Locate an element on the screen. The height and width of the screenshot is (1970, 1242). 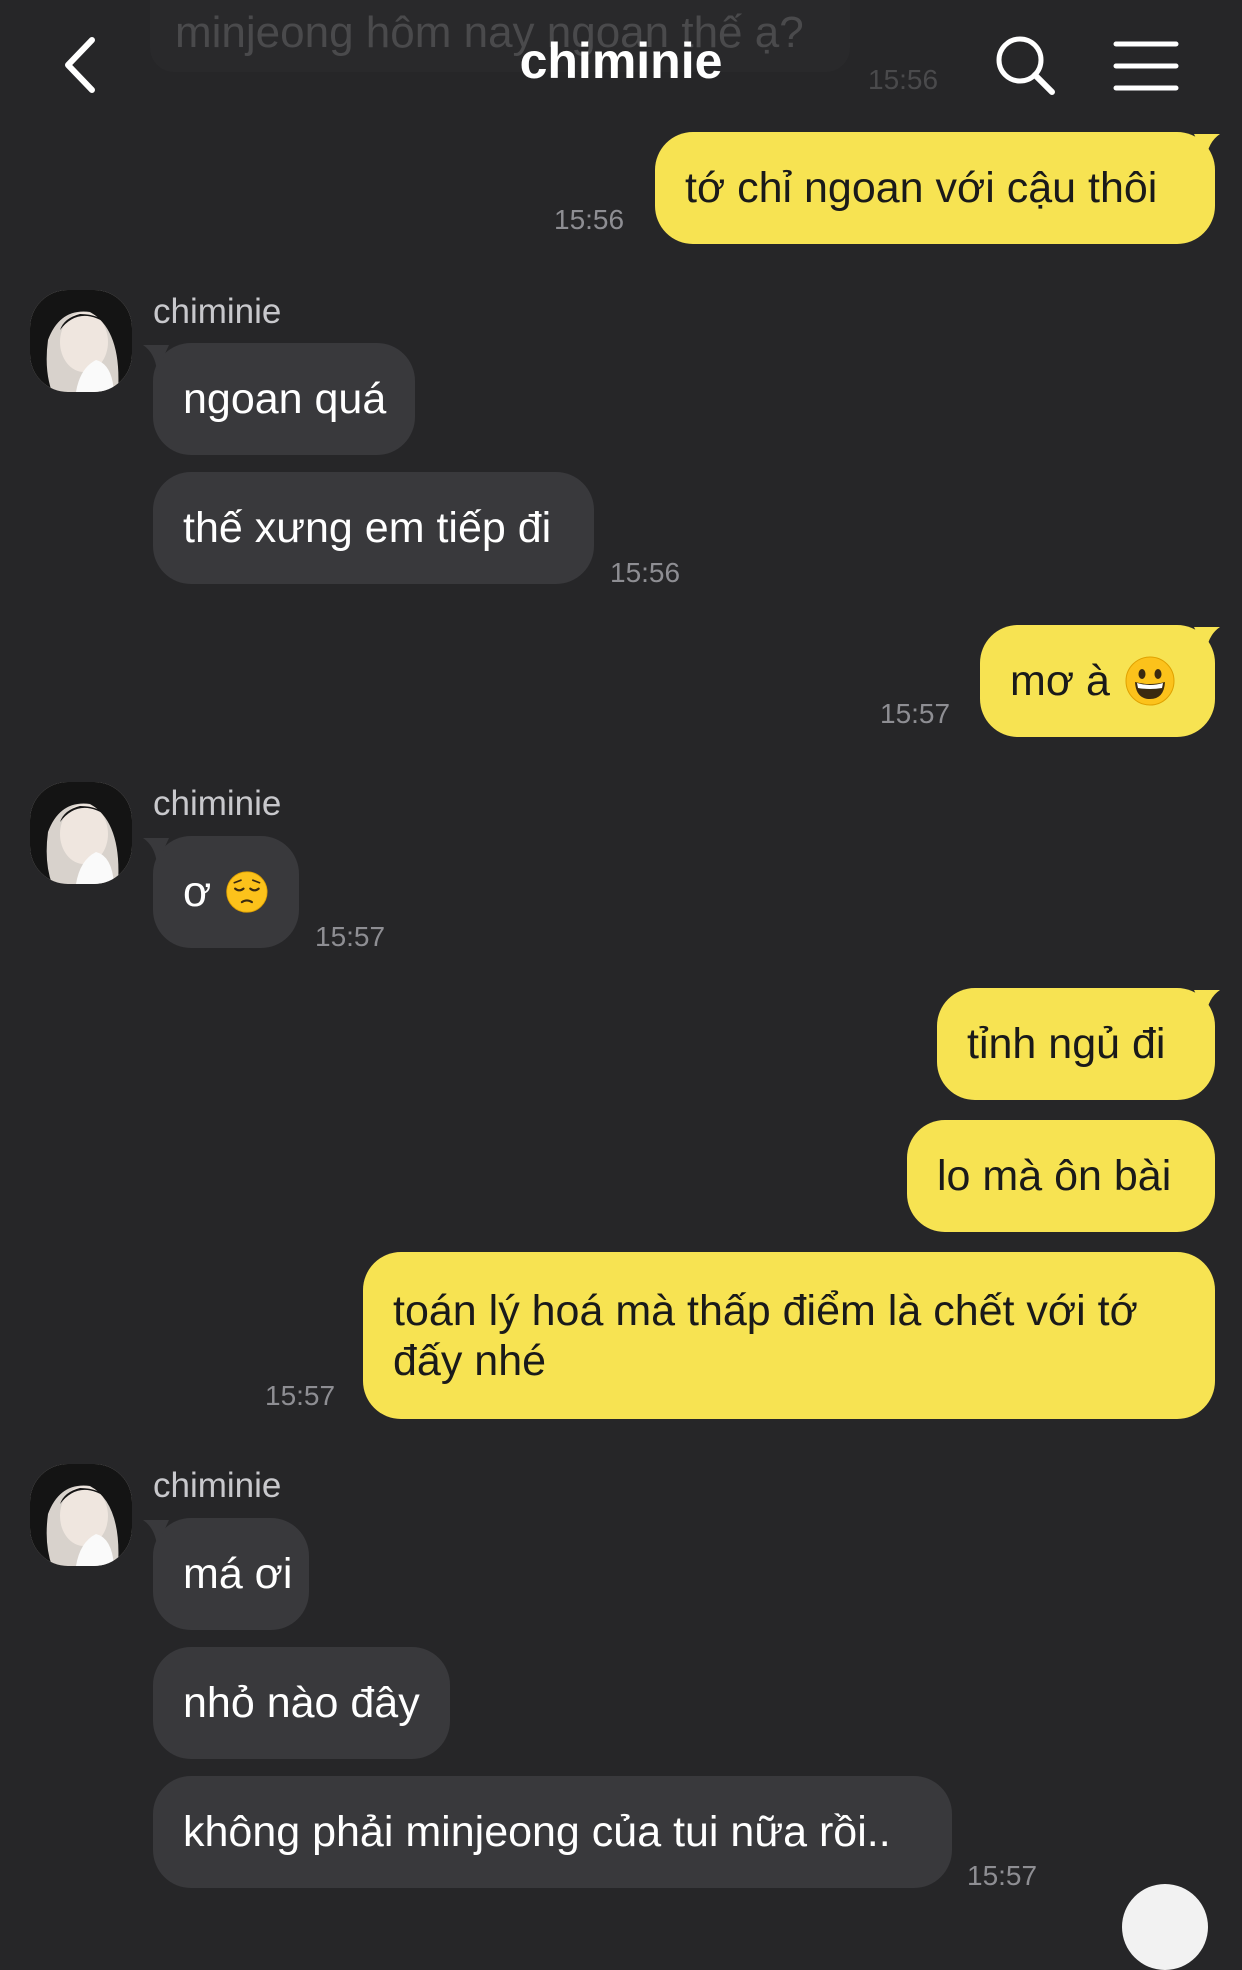
their-message-bubble: nhỏ nào đây is located at coordinates (301, 1703).